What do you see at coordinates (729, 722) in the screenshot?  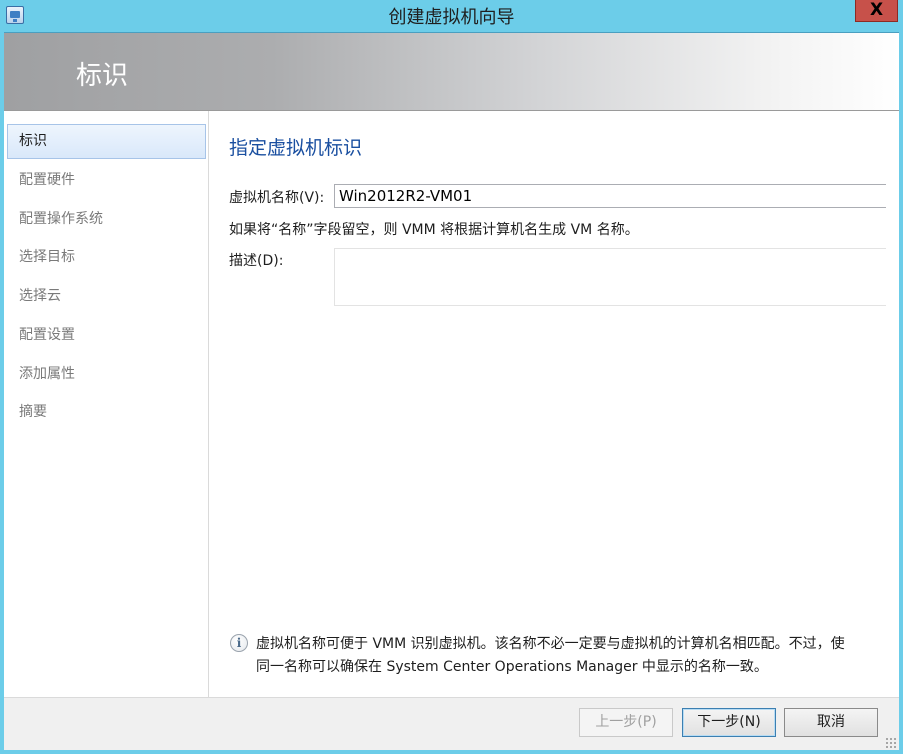 I see `next-button: 下一步(N)` at bounding box center [729, 722].